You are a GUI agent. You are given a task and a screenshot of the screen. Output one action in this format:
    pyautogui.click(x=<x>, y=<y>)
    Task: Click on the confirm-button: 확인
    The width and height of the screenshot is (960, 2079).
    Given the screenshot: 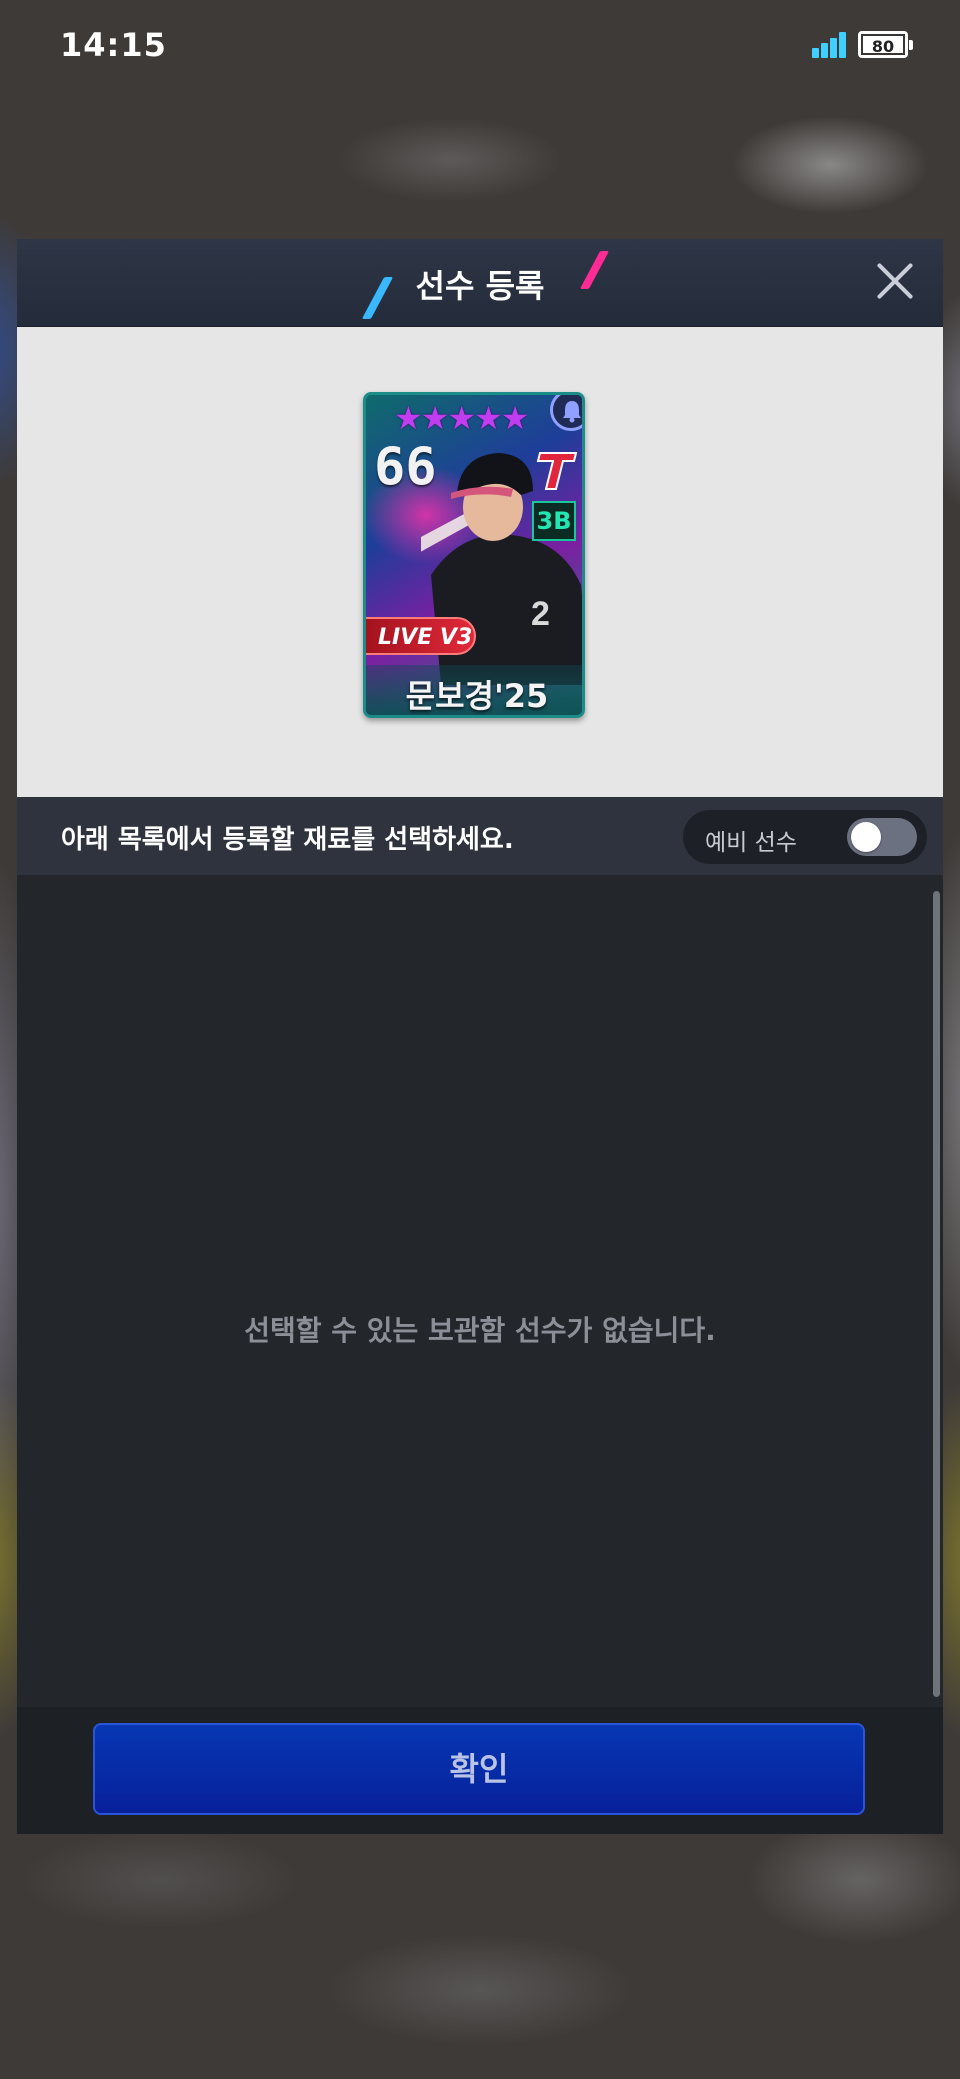 What is the action you would take?
    pyautogui.click(x=479, y=1769)
    